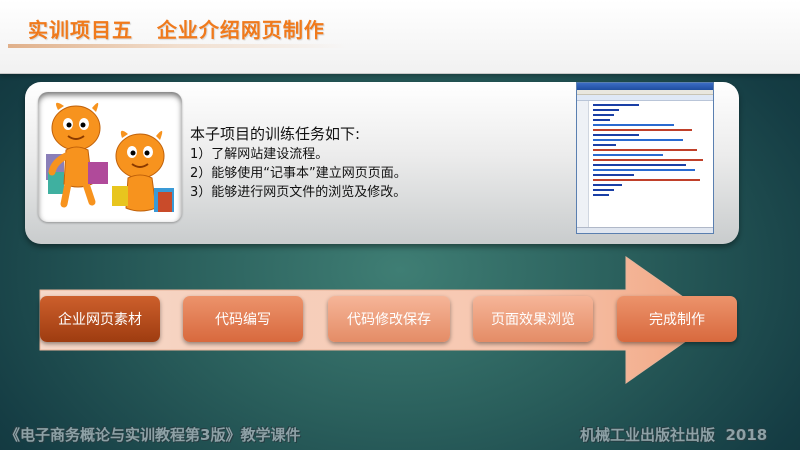 The image size is (800, 450). What do you see at coordinates (677, 319) in the screenshot?
I see `step-finish: 完成制作` at bounding box center [677, 319].